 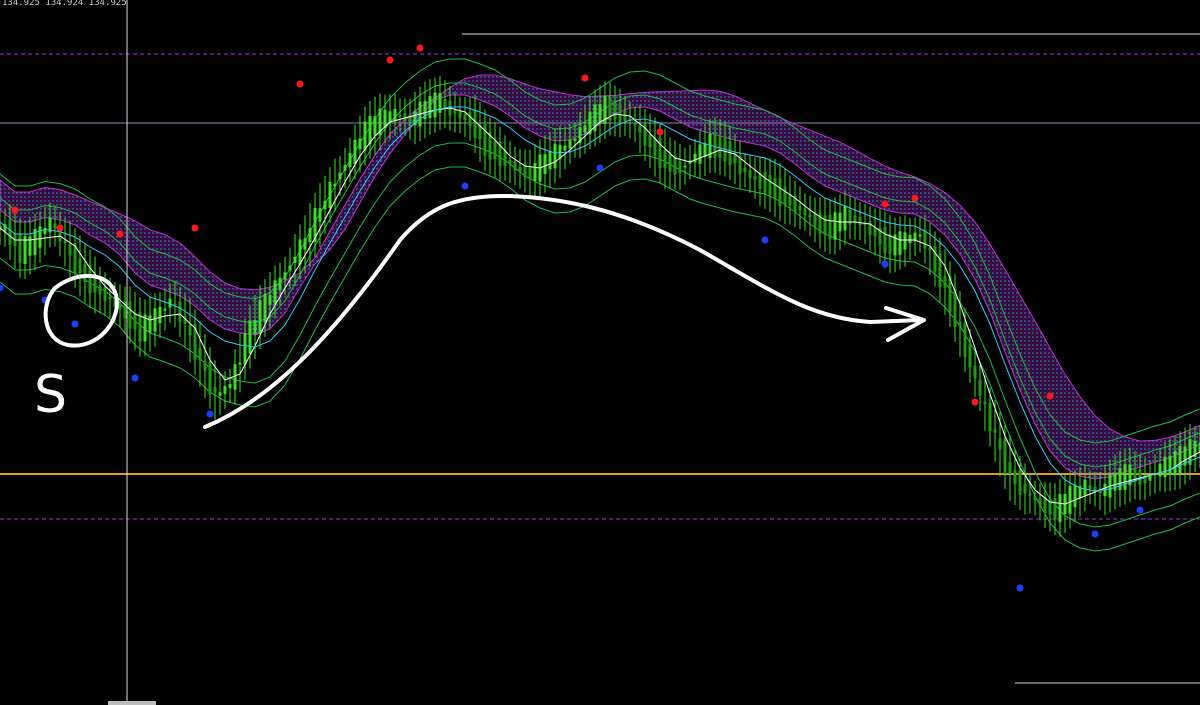 I want to click on time-scale-tab, so click(x=132, y=703).